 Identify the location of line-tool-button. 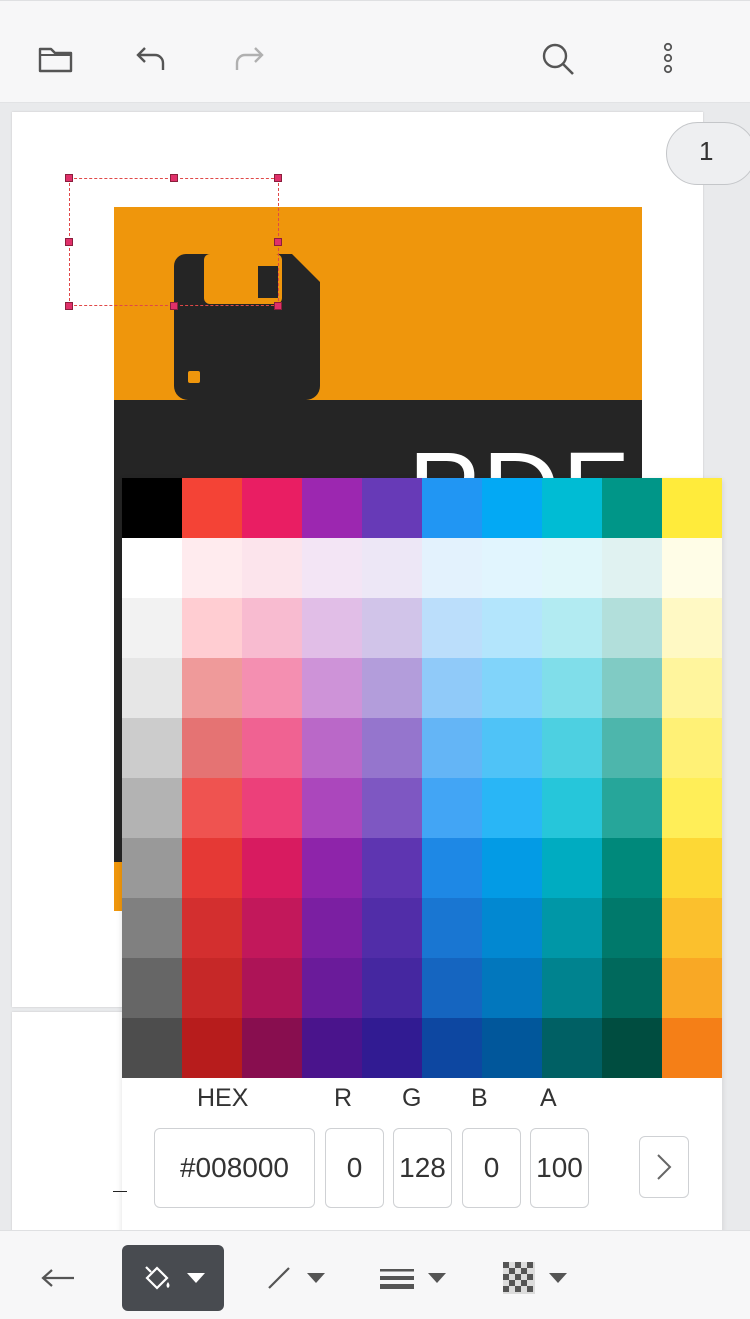
(295, 1278).